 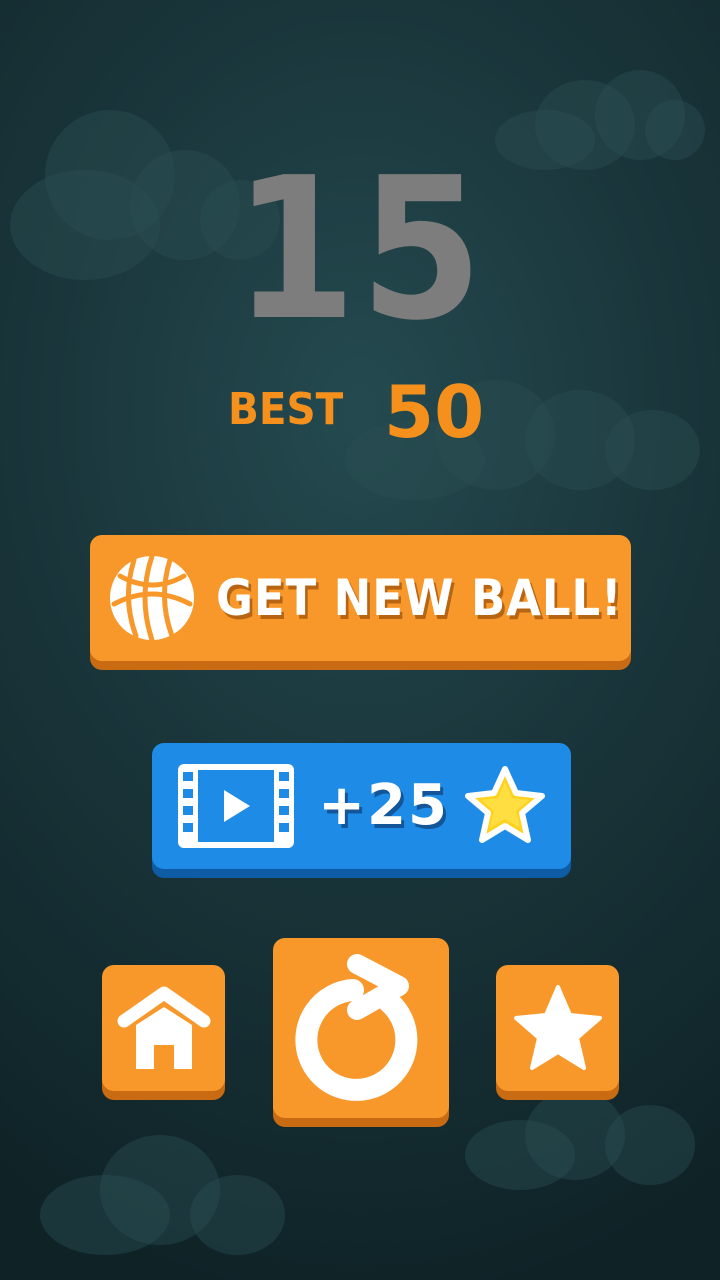 What do you see at coordinates (286, 409) in the screenshot?
I see `best-label: BEST` at bounding box center [286, 409].